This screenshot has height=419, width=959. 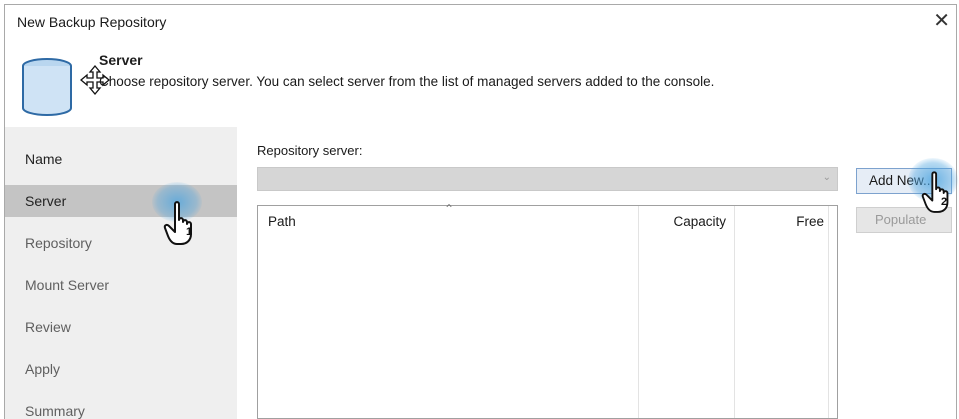 I want to click on sidebar-item-mount-server: Mount Server, so click(x=121, y=285).